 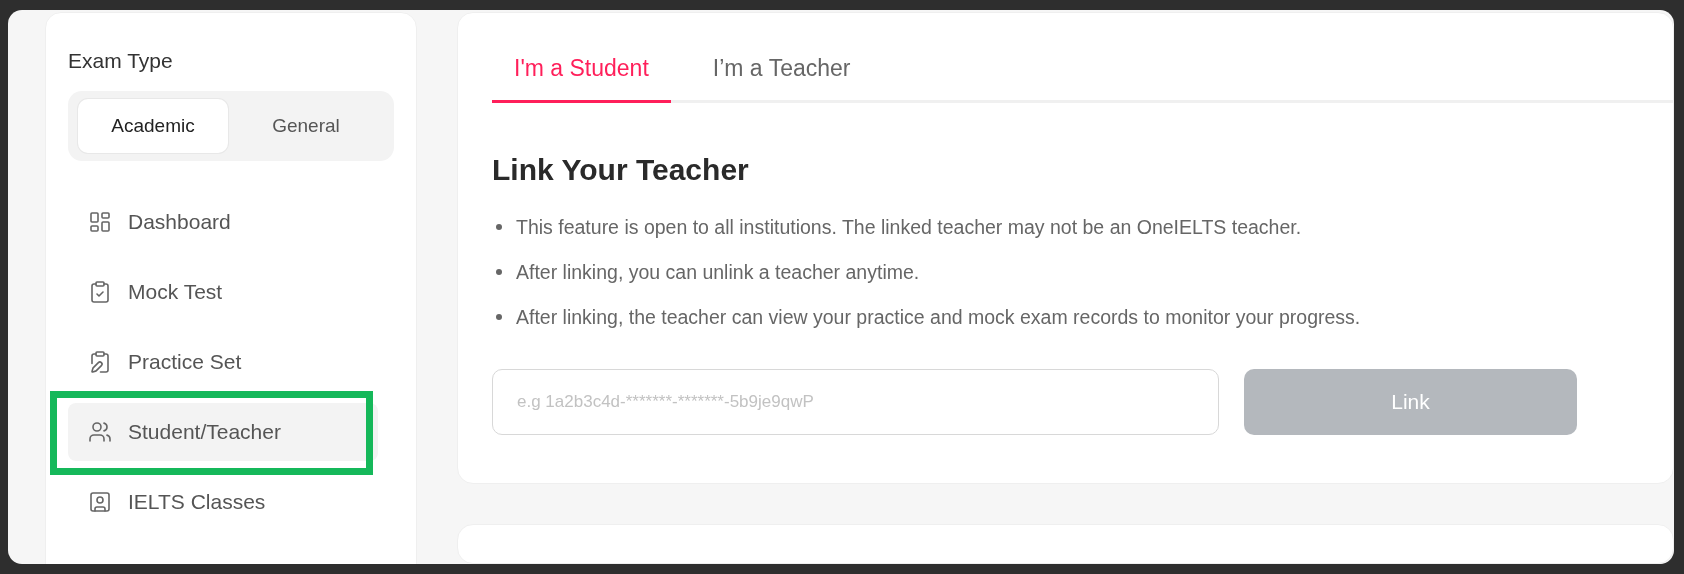 What do you see at coordinates (581, 79) in the screenshot?
I see `role-tab: I'm a Student` at bounding box center [581, 79].